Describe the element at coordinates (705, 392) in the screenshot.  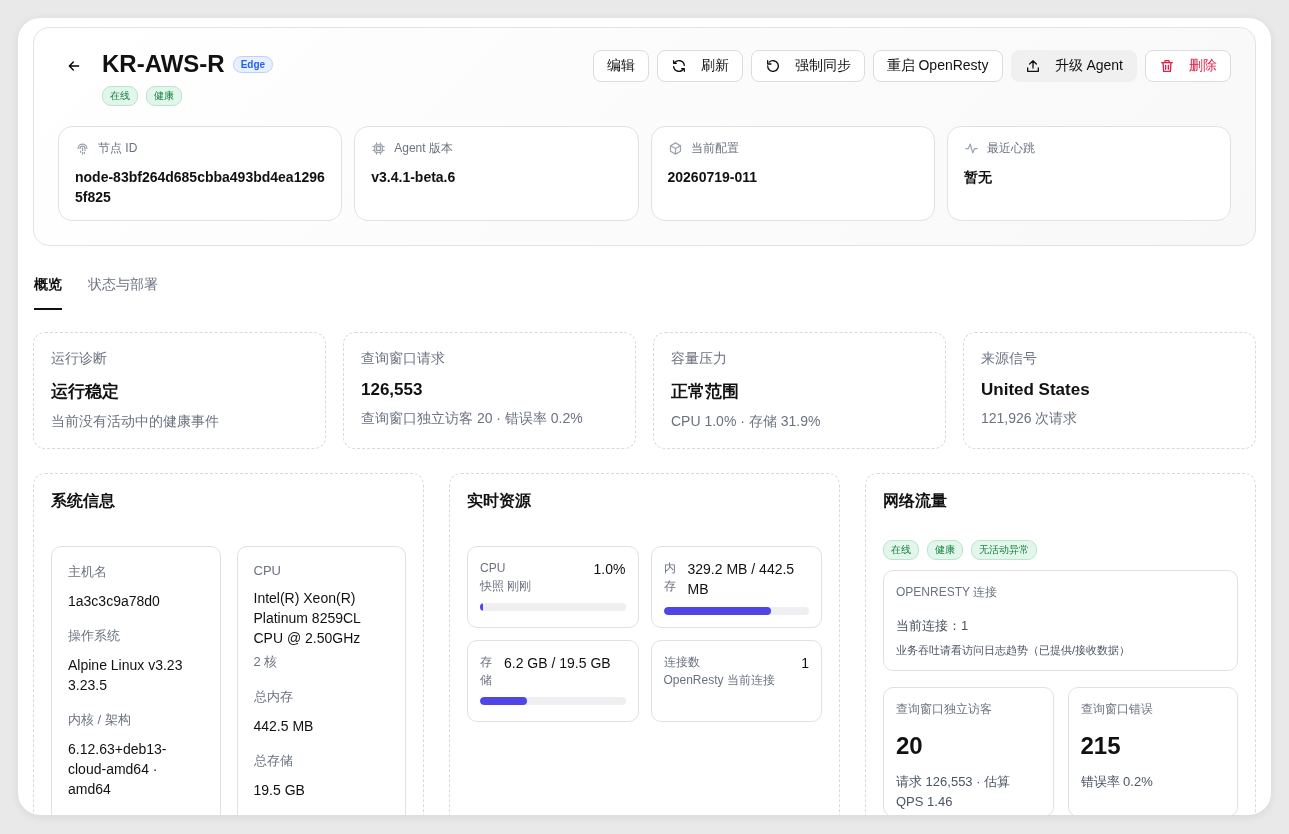
I see `summary-value: 正常范围` at that location.